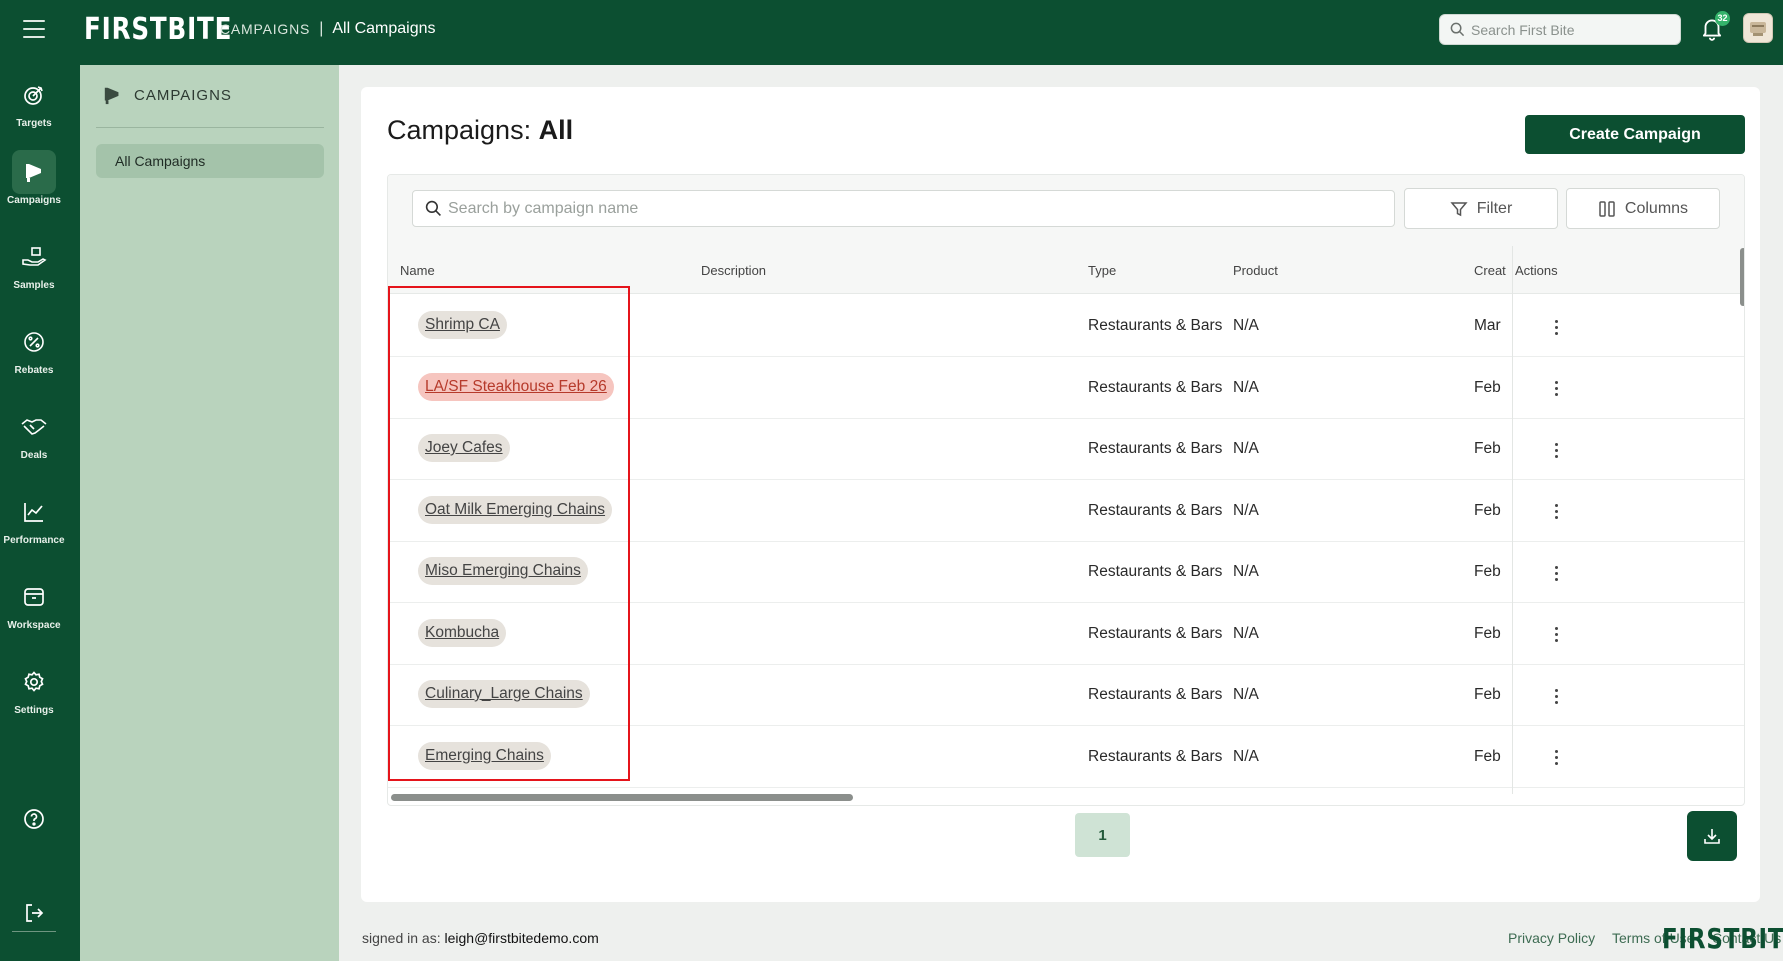 The image size is (1783, 961). I want to click on table-toolbar: Filter Columns, so click(1066, 210).